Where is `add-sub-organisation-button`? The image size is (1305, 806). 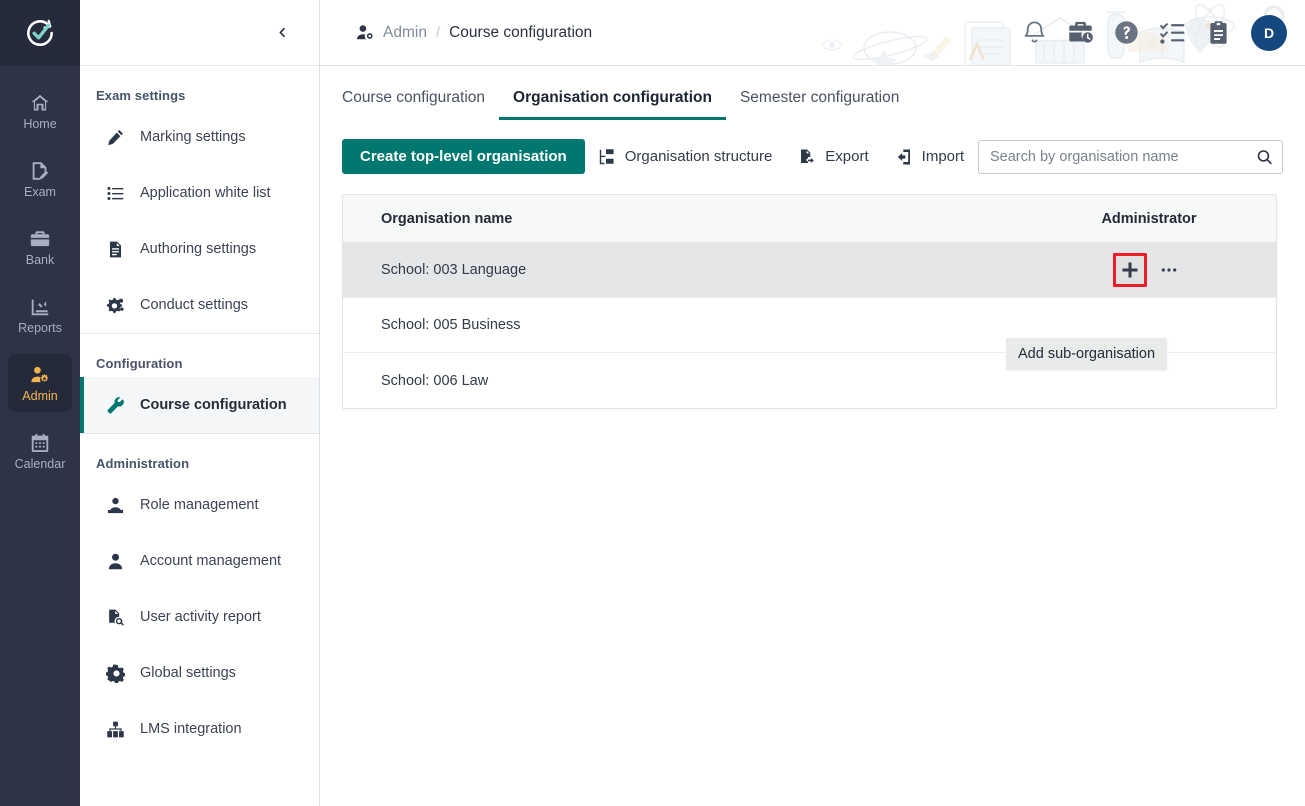
add-sub-organisation-button is located at coordinates (1130, 270).